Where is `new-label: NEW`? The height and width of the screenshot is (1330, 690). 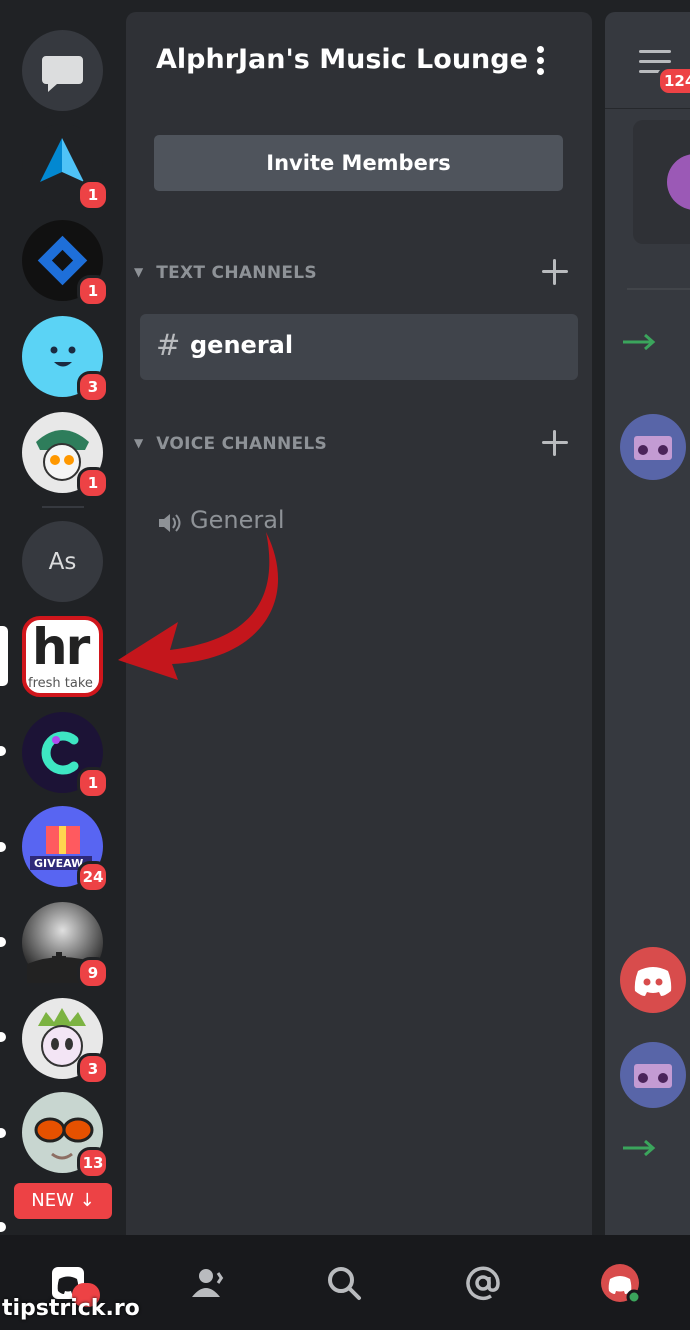
new-label: NEW is located at coordinates (52, 1200).